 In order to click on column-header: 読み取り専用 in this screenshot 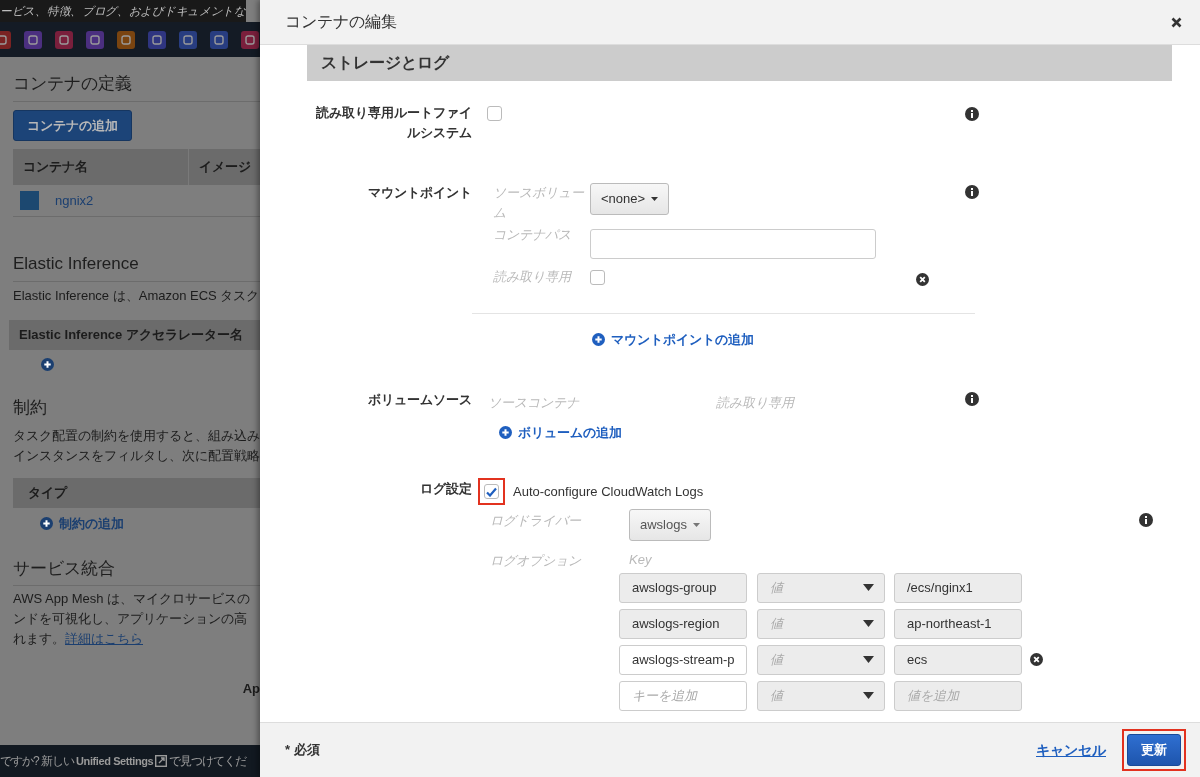, I will do `click(754, 402)`.